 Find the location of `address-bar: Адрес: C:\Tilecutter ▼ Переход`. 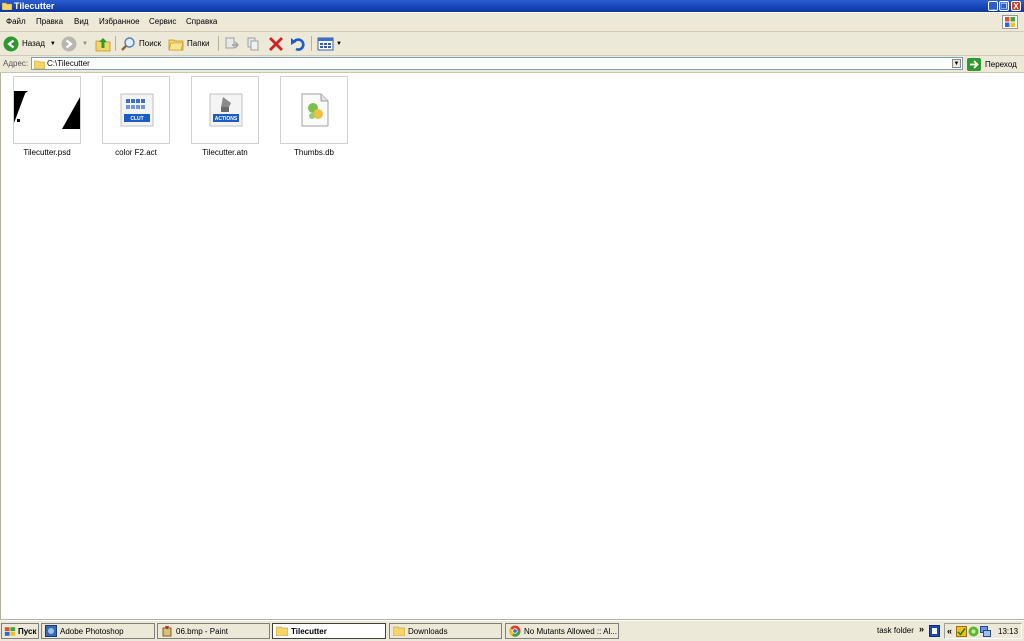

address-bar: Адрес: C:\Tilecutter ▼ Переход is located at coordinates (512, 64).